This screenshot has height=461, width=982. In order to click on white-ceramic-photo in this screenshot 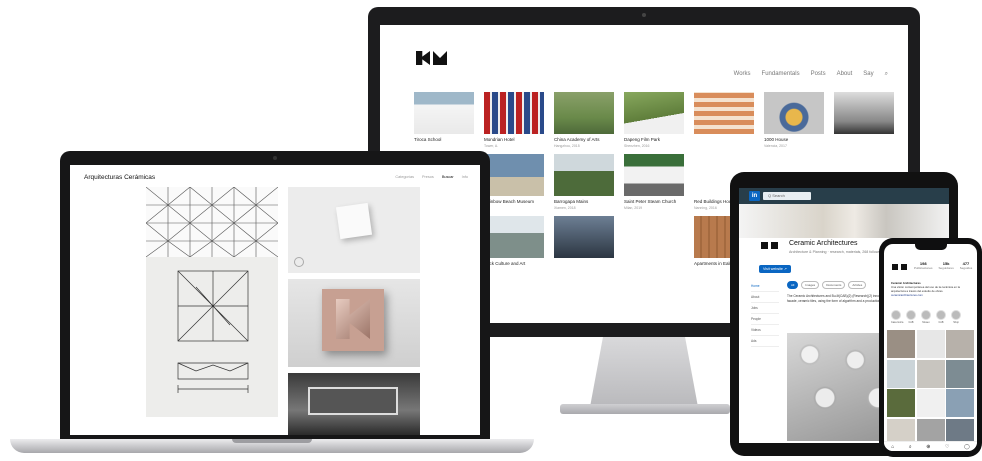, I will do `click(354, 230)`.